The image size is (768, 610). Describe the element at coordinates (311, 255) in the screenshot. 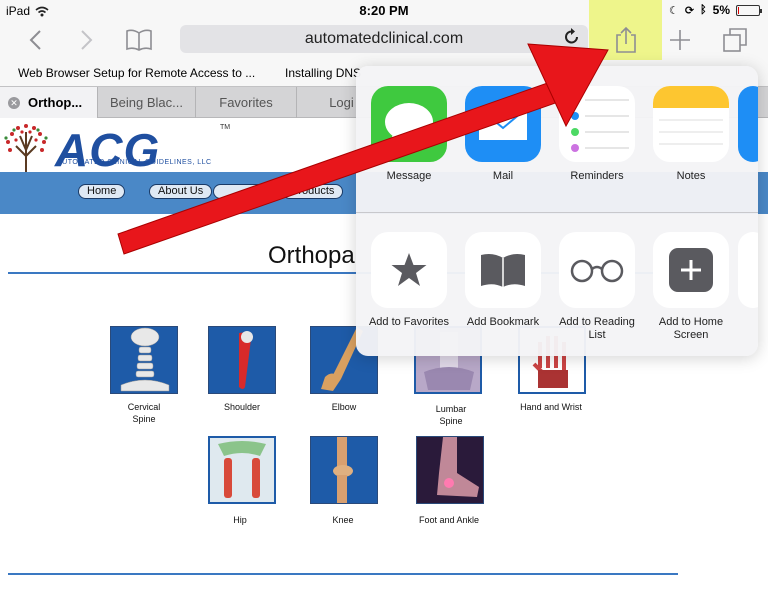

I see `page-title: Orthopa` at that location.